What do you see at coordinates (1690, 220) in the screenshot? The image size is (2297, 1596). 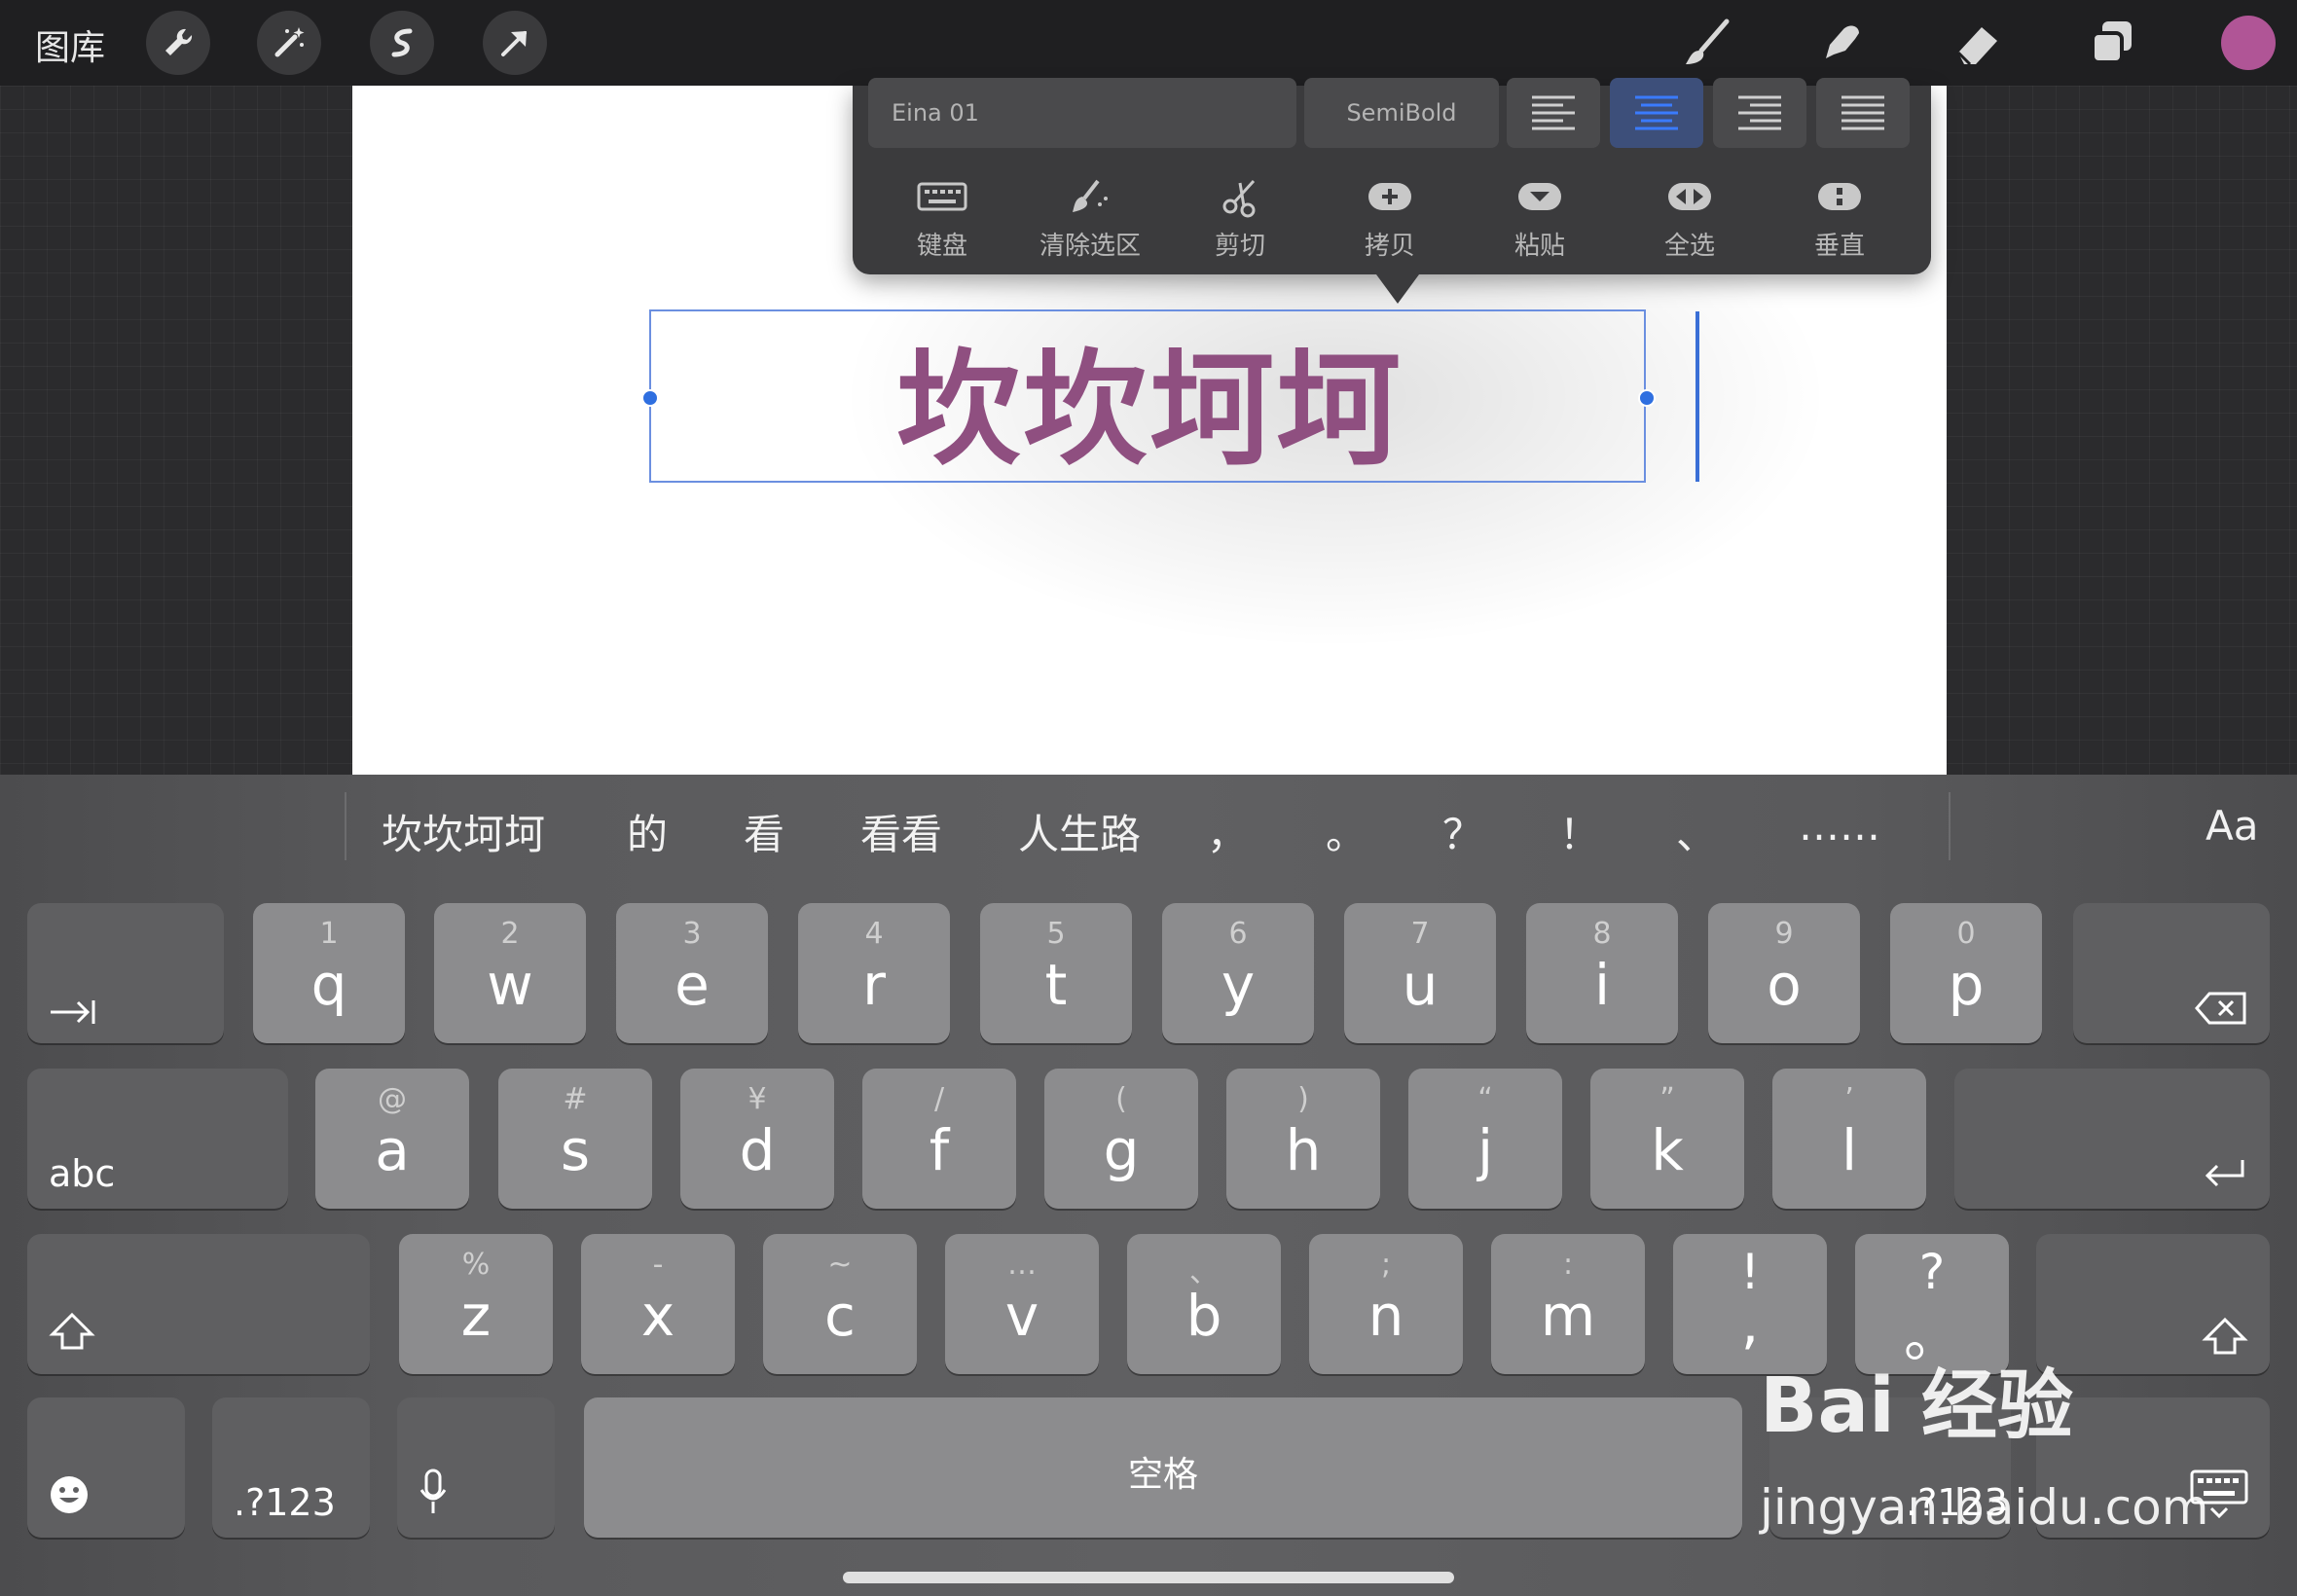 I see `select-all-action: 全选` at bounding box center [1690, 220].